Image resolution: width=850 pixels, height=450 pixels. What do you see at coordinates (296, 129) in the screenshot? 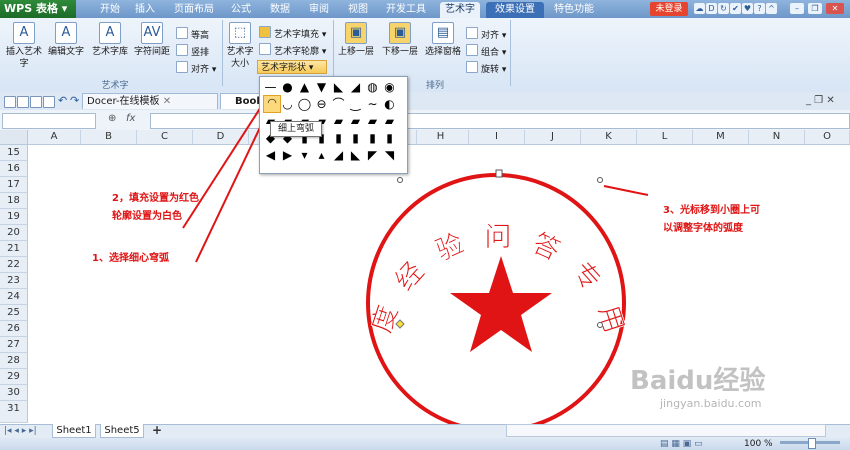
I see `shape-tooltip: 细上弯弧` at bounding box center [296, 129].